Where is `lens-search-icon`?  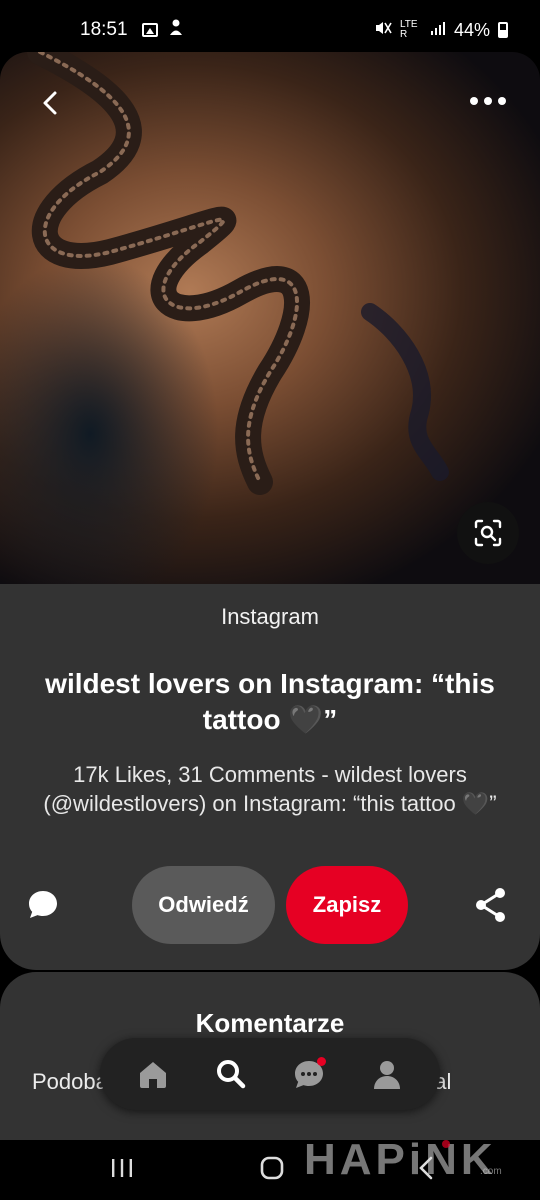
lens-search-icon is located at coordinates (488, 533).